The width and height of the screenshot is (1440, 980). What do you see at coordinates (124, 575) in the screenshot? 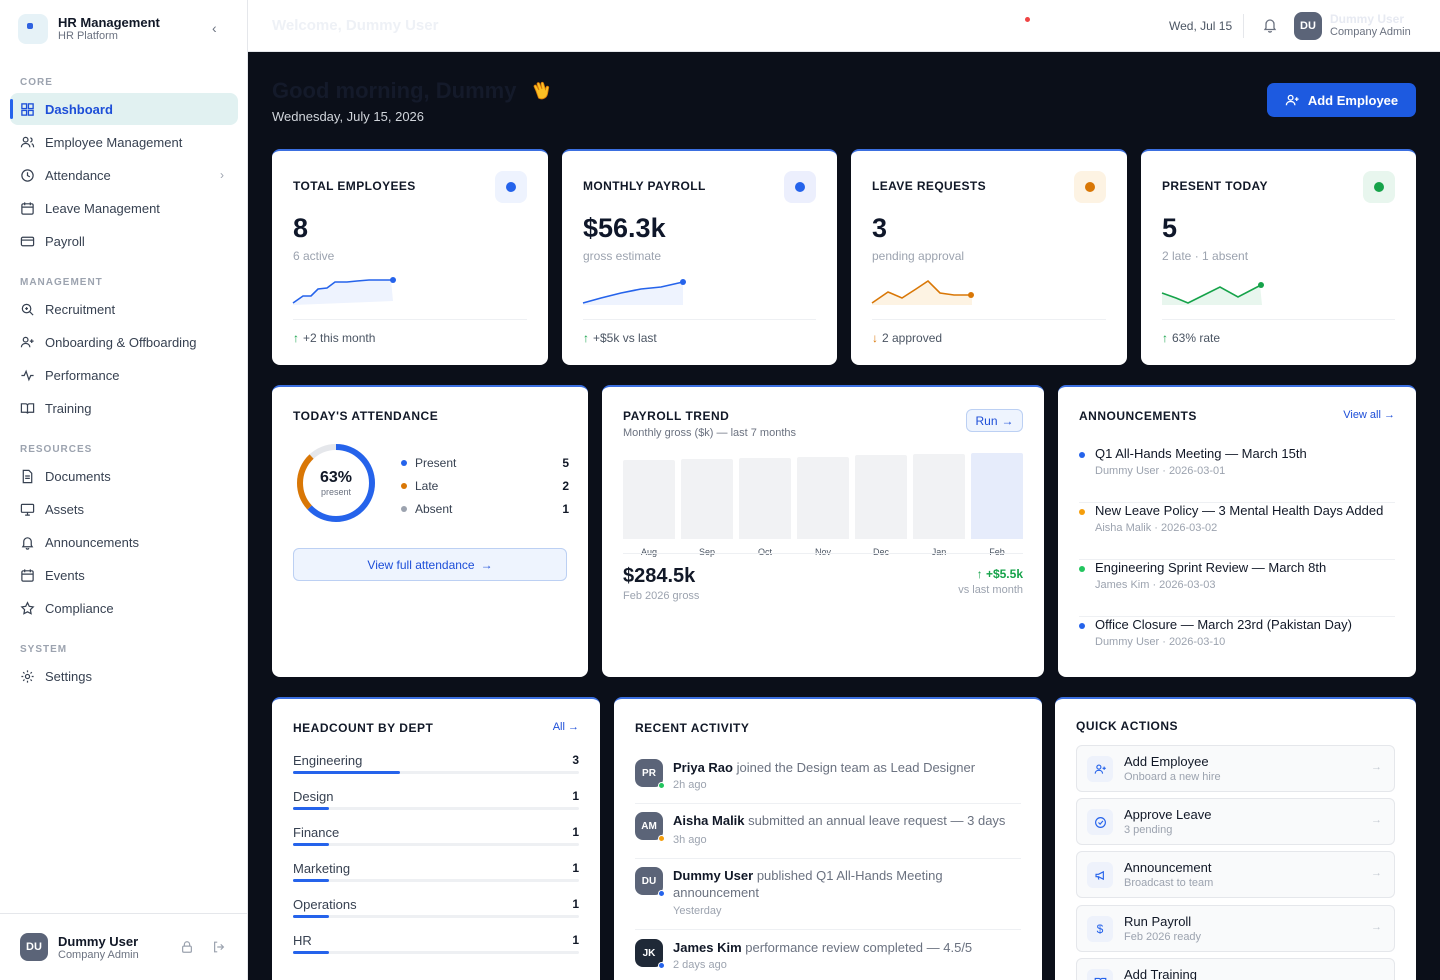
I see `sidebar-item-events: Events` at bounding box center [124, 575].